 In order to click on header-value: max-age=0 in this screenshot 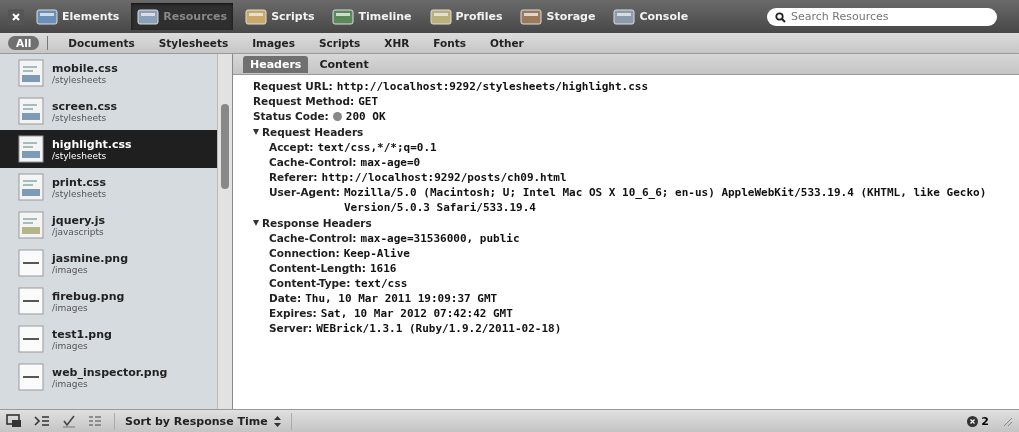, I will do `click(390, 162)`.